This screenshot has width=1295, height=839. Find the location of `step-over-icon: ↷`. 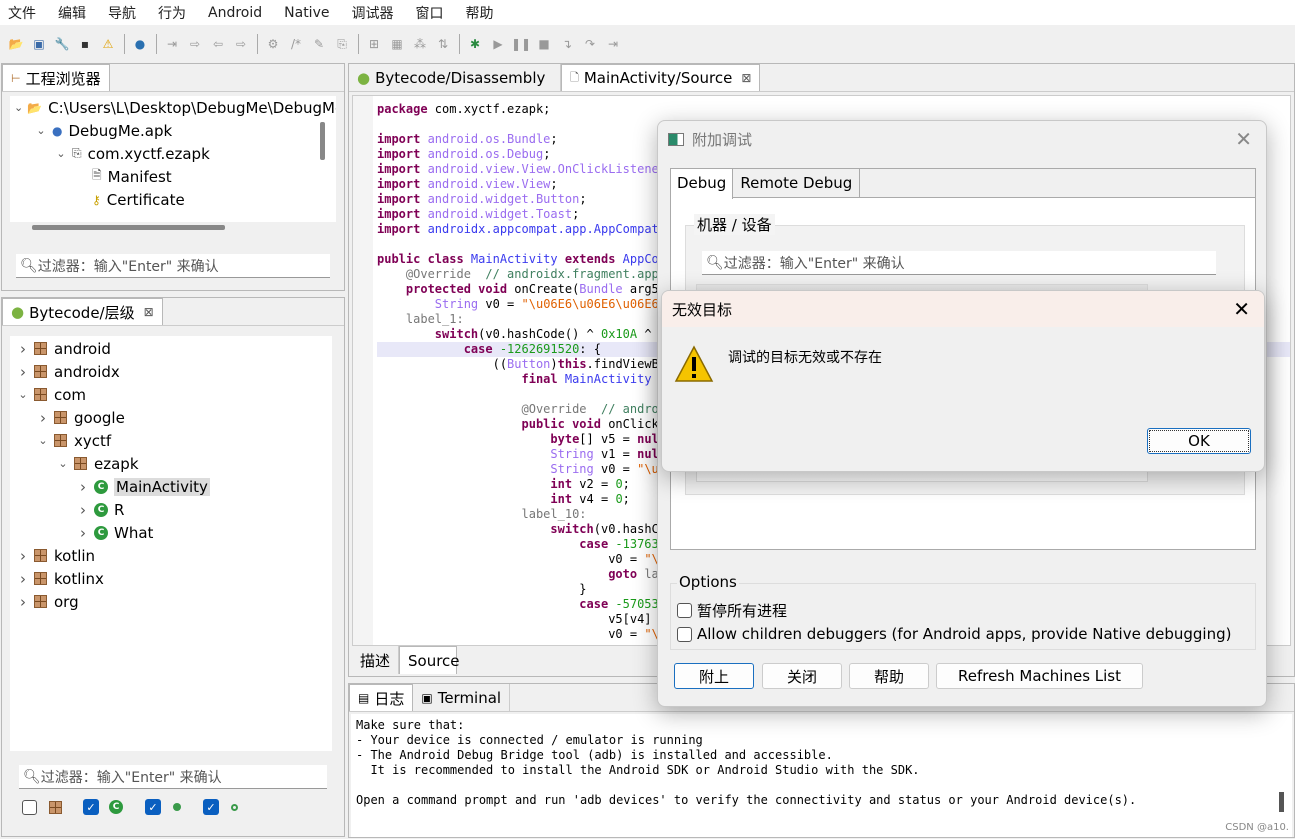

step-over-icon: ↷ is located at coordinates (590, 44).